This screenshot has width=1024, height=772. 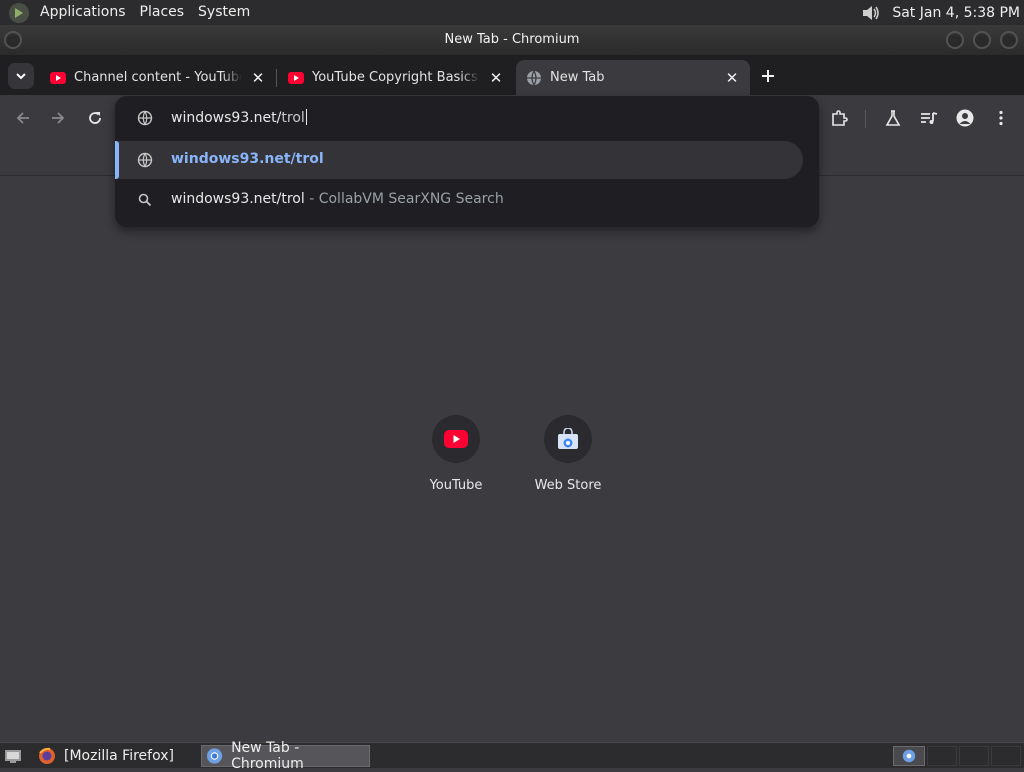 What do you see at coordinates (224, 12) in the screenshot?
I see `menu-system: System` at bounding box center [224, 12].